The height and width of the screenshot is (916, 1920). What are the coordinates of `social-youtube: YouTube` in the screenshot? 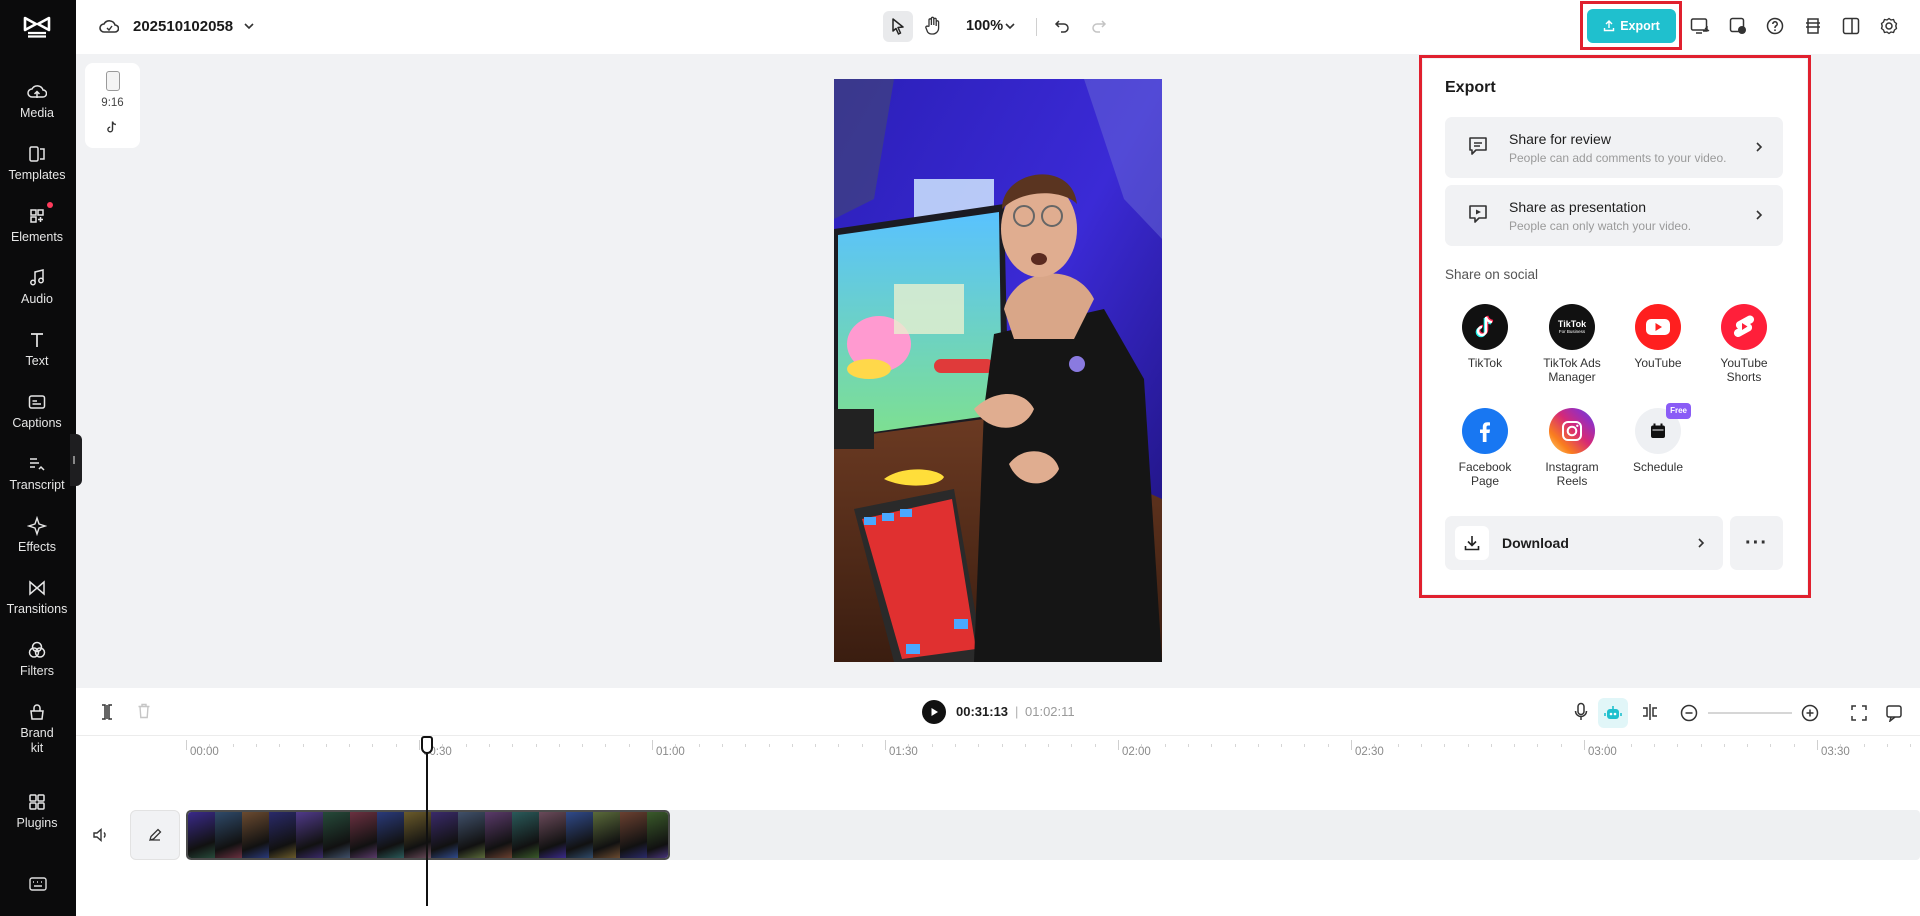 It's located at (1658, 337).